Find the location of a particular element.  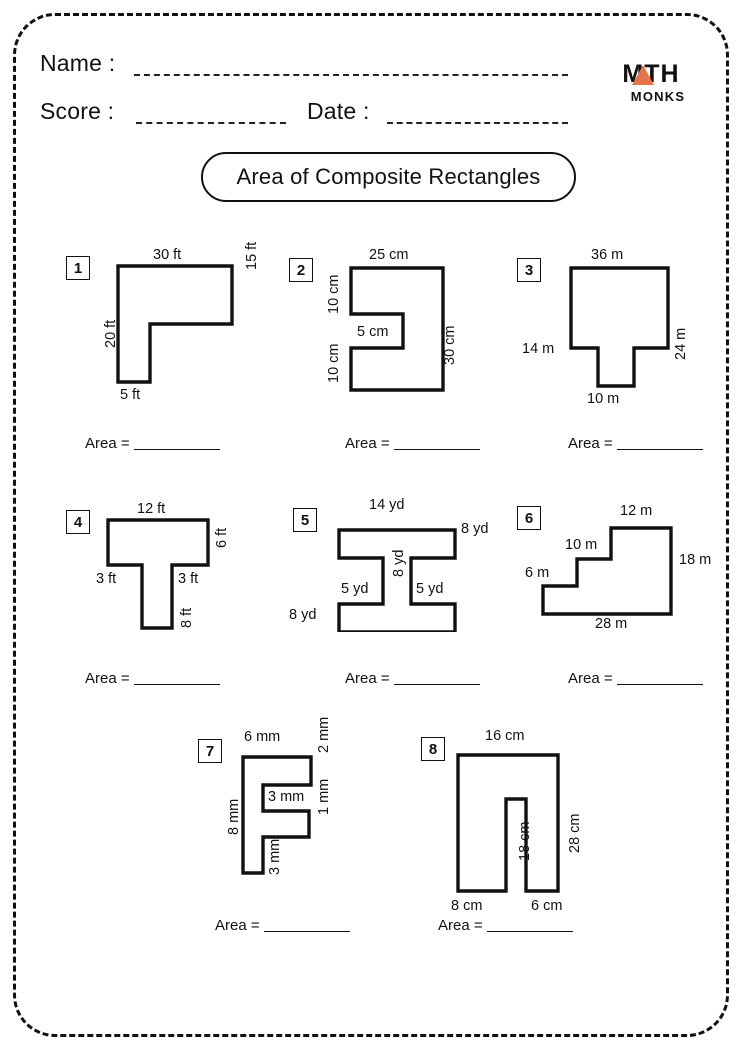

dim-top: 6 mm is located at coordinates (262, 737).